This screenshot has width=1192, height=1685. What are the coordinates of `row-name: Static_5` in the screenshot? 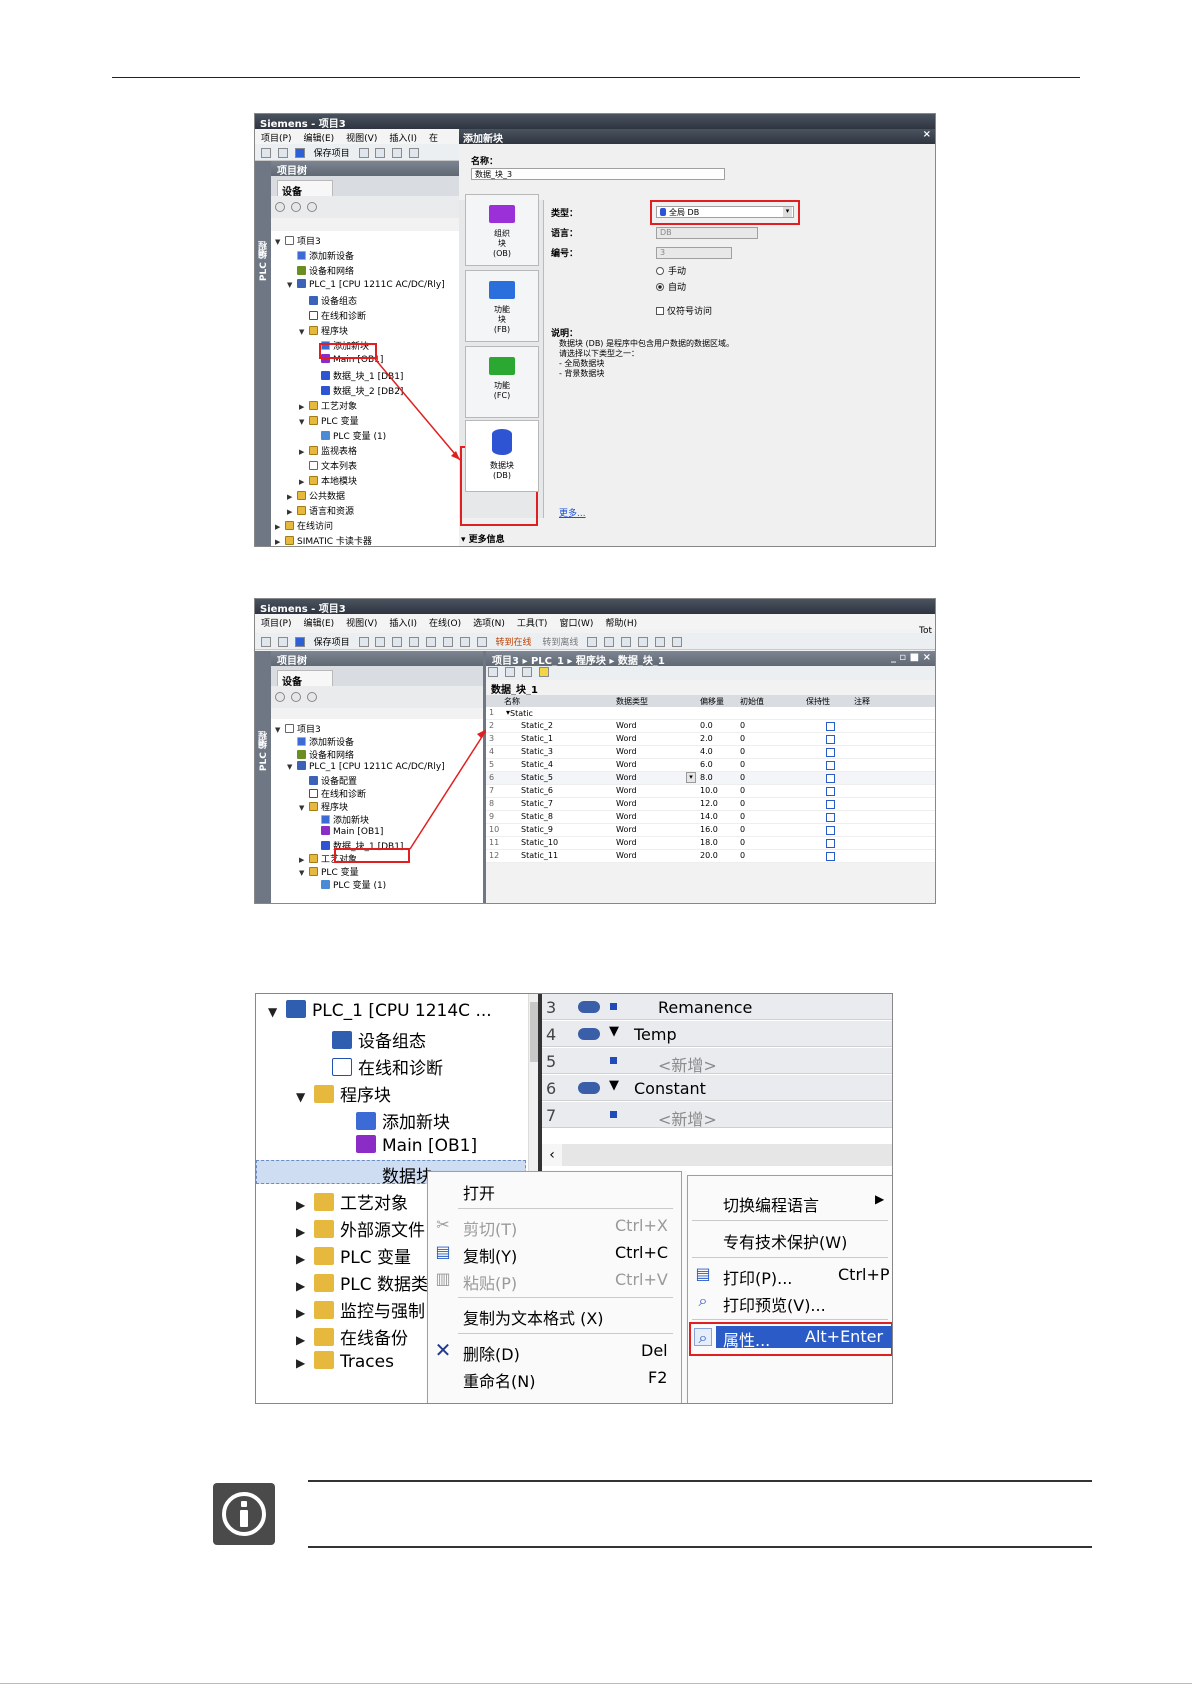 It's located at (537, 777).